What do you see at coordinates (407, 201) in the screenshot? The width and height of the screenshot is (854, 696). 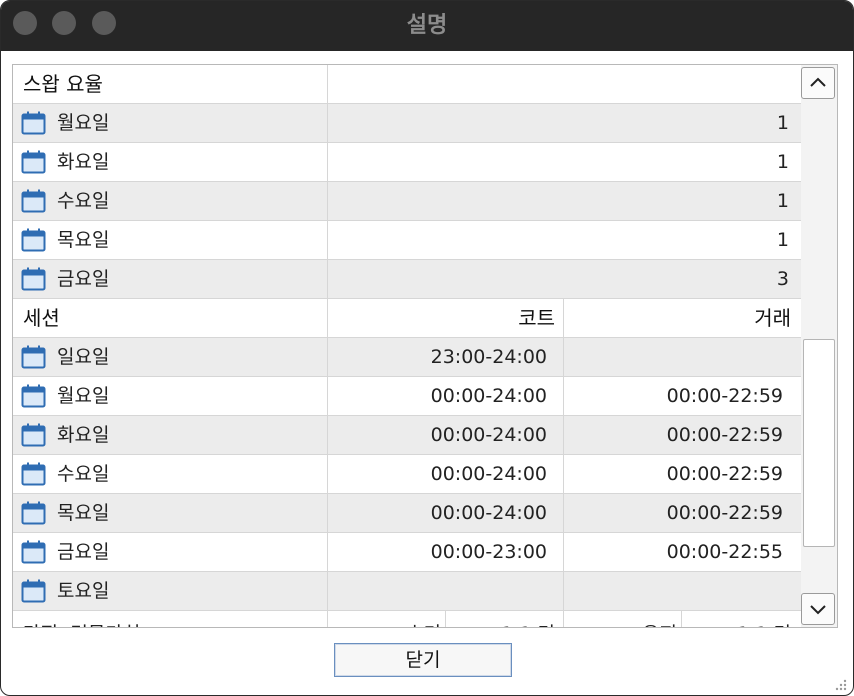 I see `table-row: 수요일 1` at bounding box center [407, 201].